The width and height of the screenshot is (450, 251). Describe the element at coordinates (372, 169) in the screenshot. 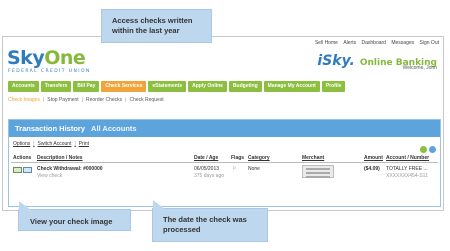

I see `row-amount: ($4.09)` at that location.